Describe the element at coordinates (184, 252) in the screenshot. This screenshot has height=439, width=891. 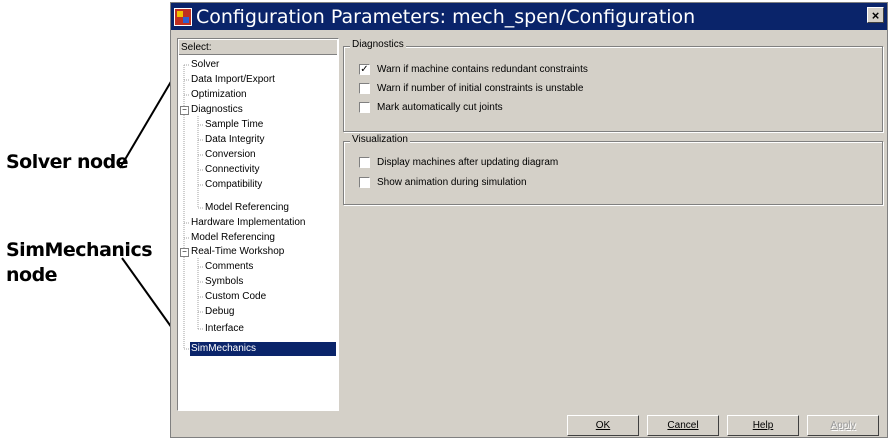
I see `rtw-collapse-toggle: −` at that location.